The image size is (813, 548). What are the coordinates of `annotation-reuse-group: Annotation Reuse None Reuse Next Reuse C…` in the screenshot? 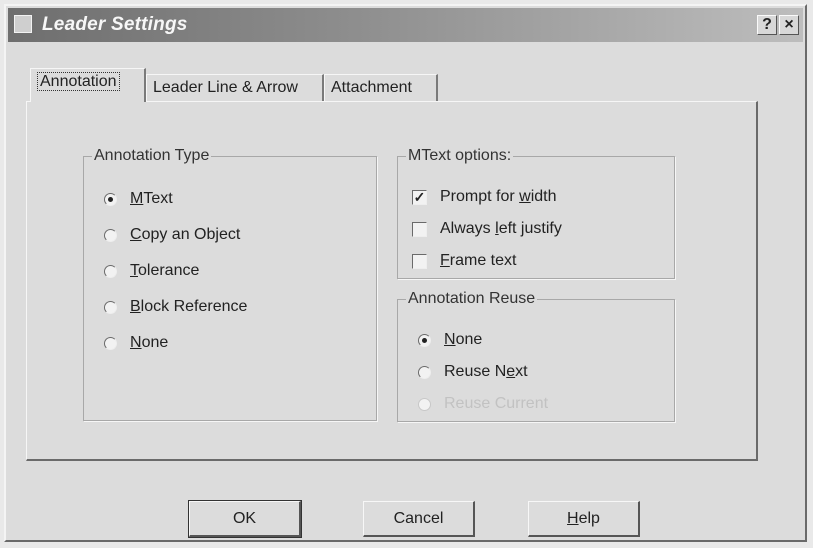 It's located at (536, 356).